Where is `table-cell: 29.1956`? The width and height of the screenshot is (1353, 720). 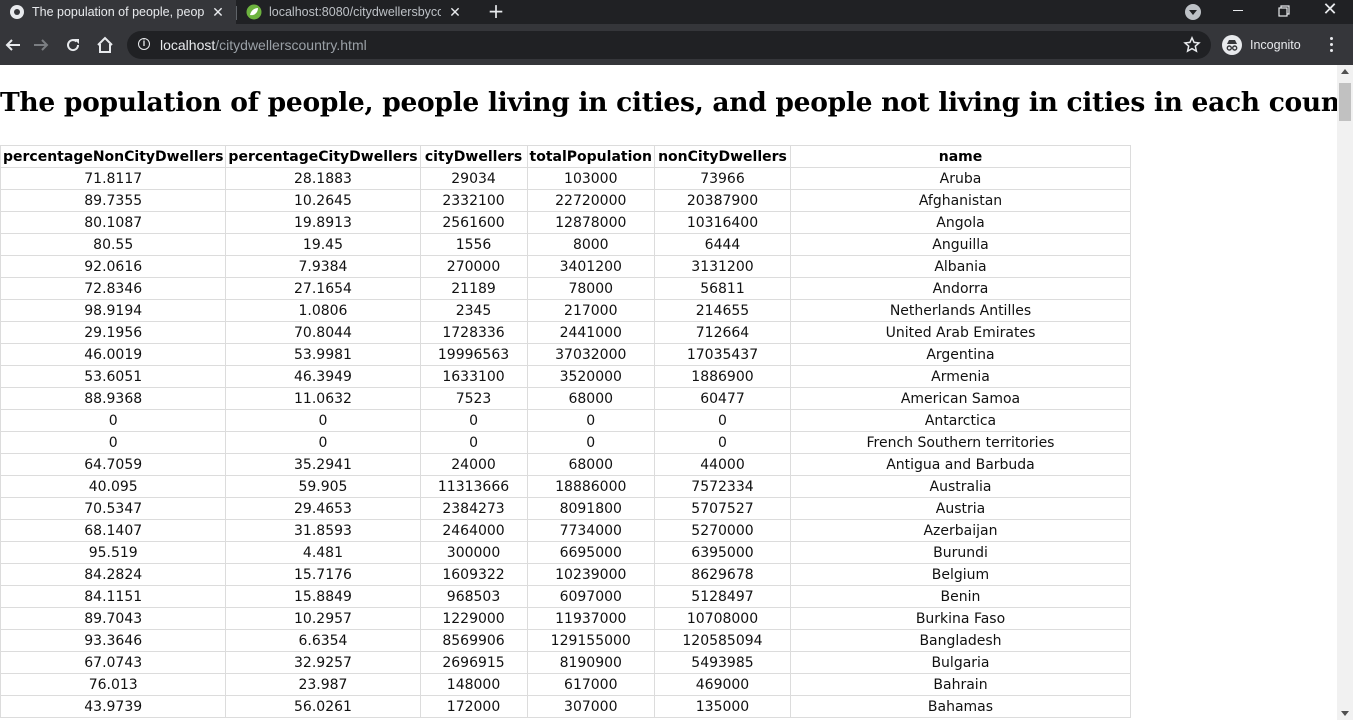 table-cell: 29.1956 is located at coordinates (113, 332).